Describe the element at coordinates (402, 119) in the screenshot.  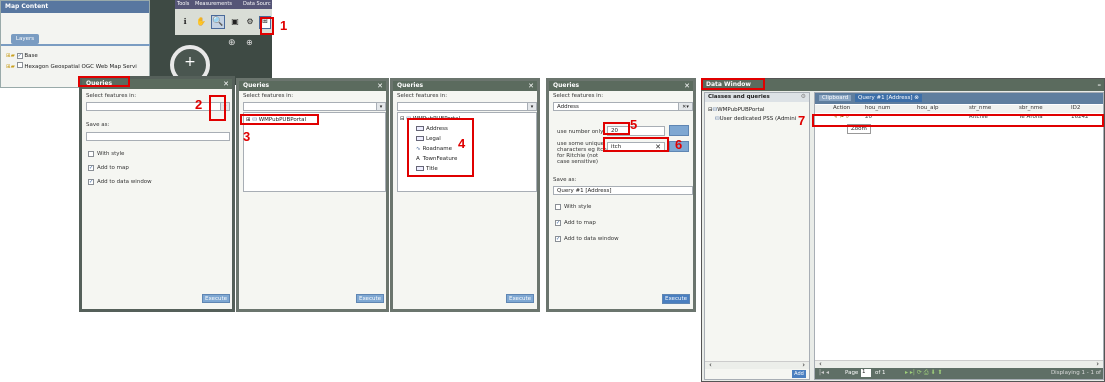
I see `collapse-icon: ⊟` at that location.